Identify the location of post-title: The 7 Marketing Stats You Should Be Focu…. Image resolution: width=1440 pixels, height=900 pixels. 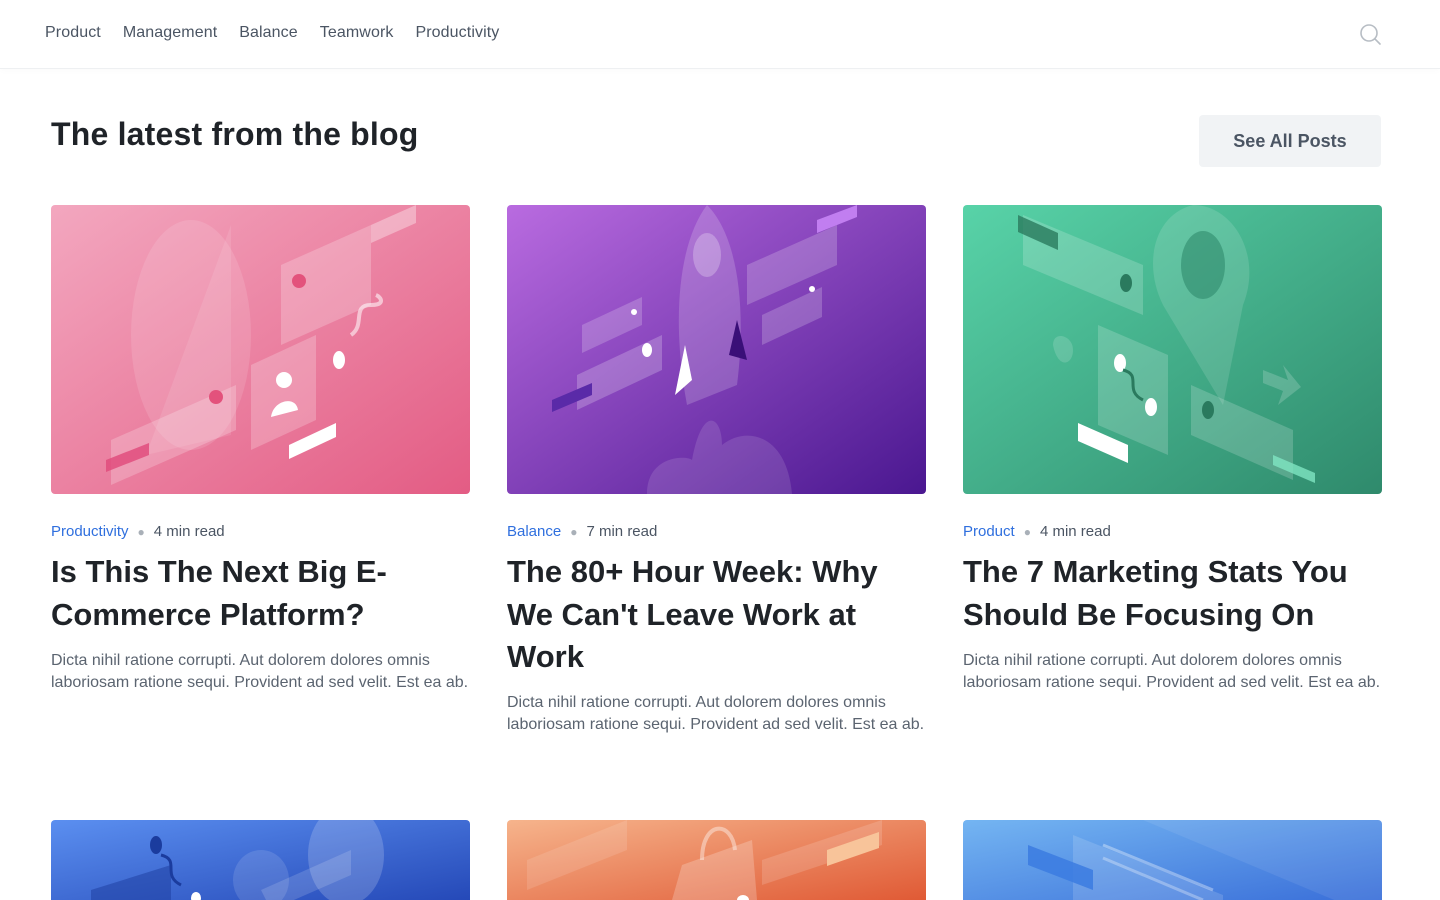
(1172, 593).